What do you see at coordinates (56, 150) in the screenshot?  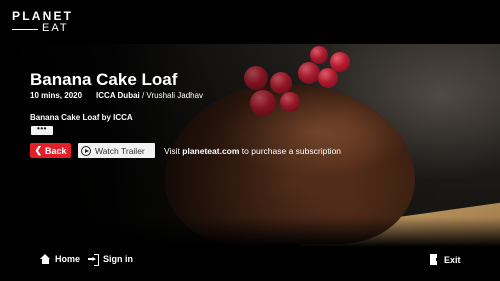 I see `back-button-label: Back` at bounding box center [56, 150].